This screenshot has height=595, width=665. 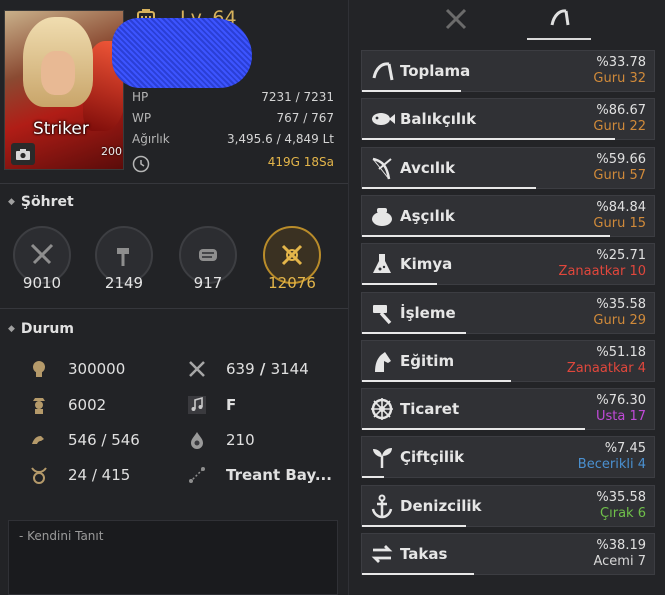 What do you see at coordinates (111, 151) in the screenshot?
I see `class-badge: 200` at bounding box center [111, 151].